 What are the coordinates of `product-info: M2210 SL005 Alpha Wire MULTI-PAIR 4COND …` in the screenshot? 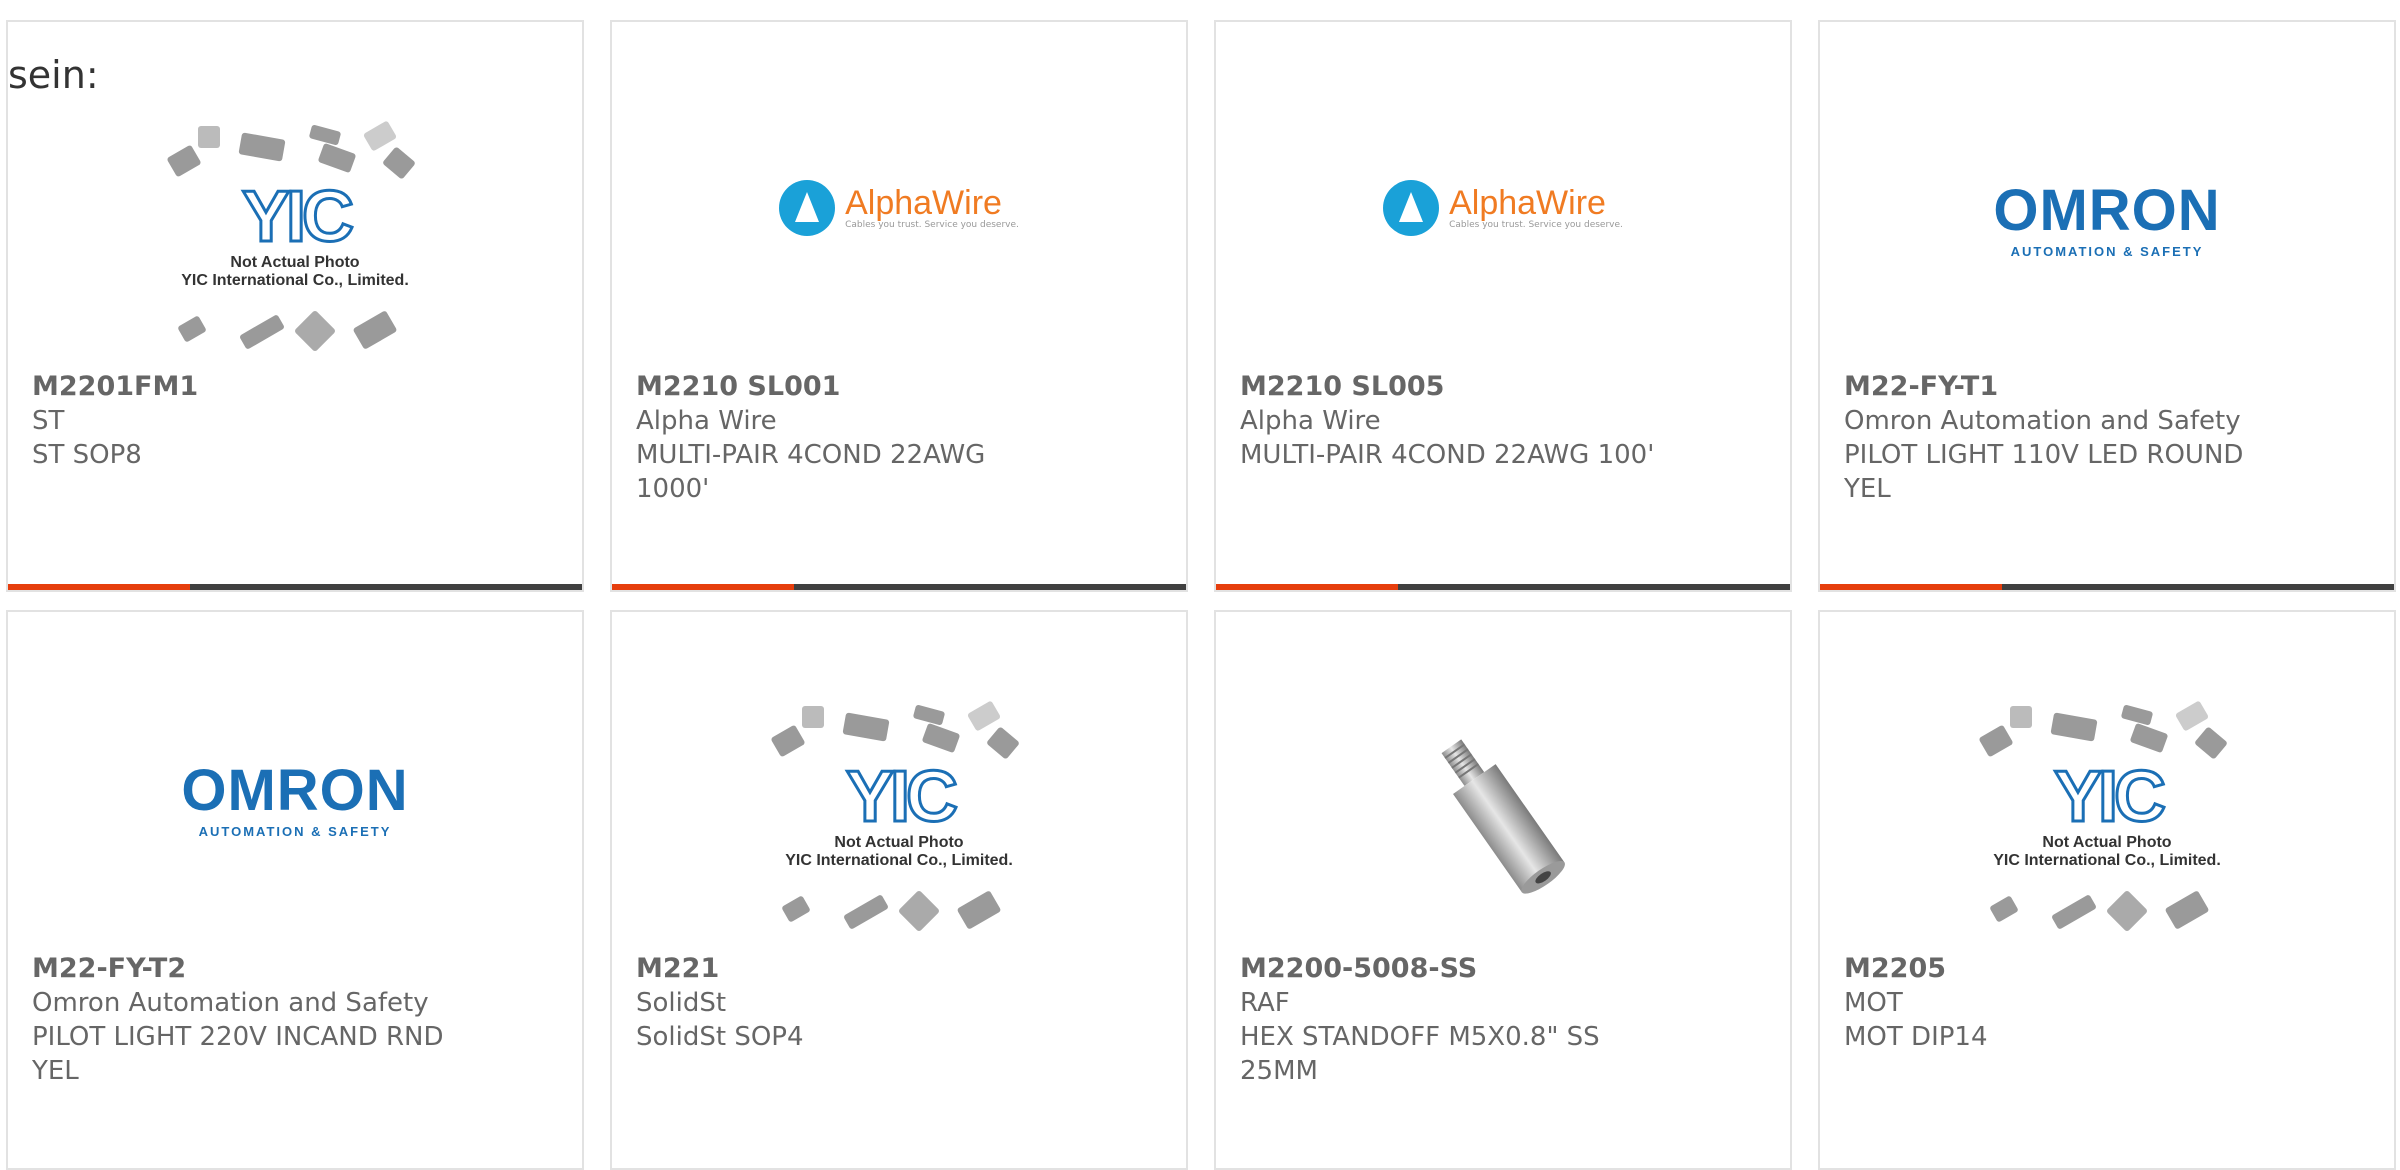 It's located at (1455, 421).